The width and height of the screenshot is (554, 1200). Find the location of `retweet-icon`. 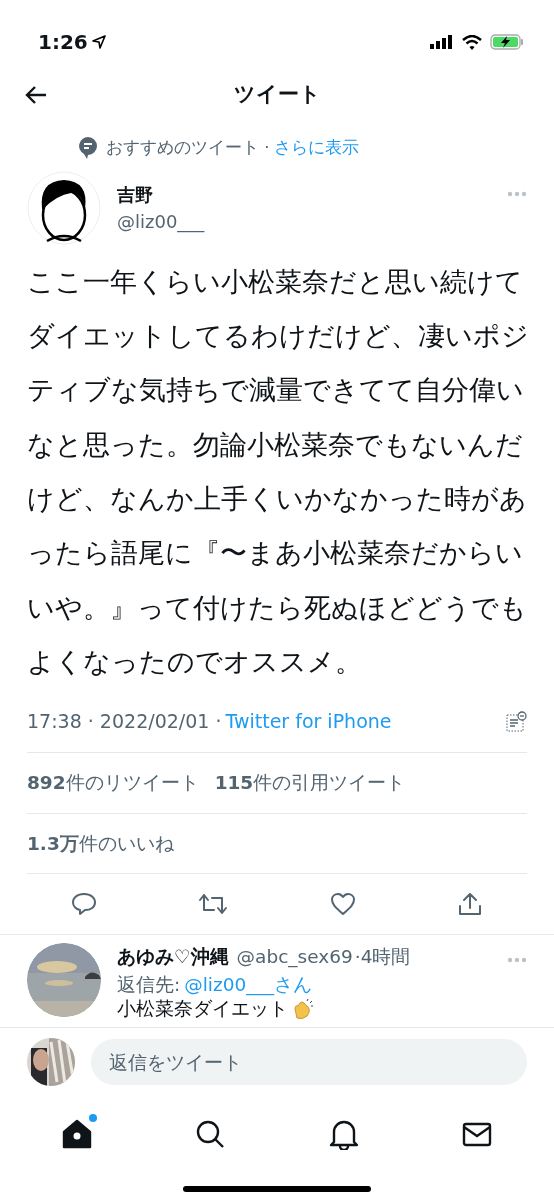

retweet-icon is located at coordinates (213, 904).